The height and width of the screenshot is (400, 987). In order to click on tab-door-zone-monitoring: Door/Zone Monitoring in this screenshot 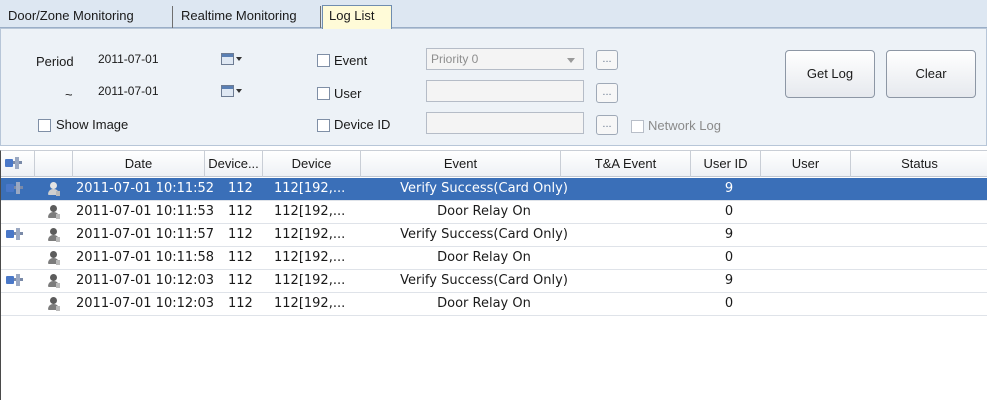, I will do `click(87, 17)`.